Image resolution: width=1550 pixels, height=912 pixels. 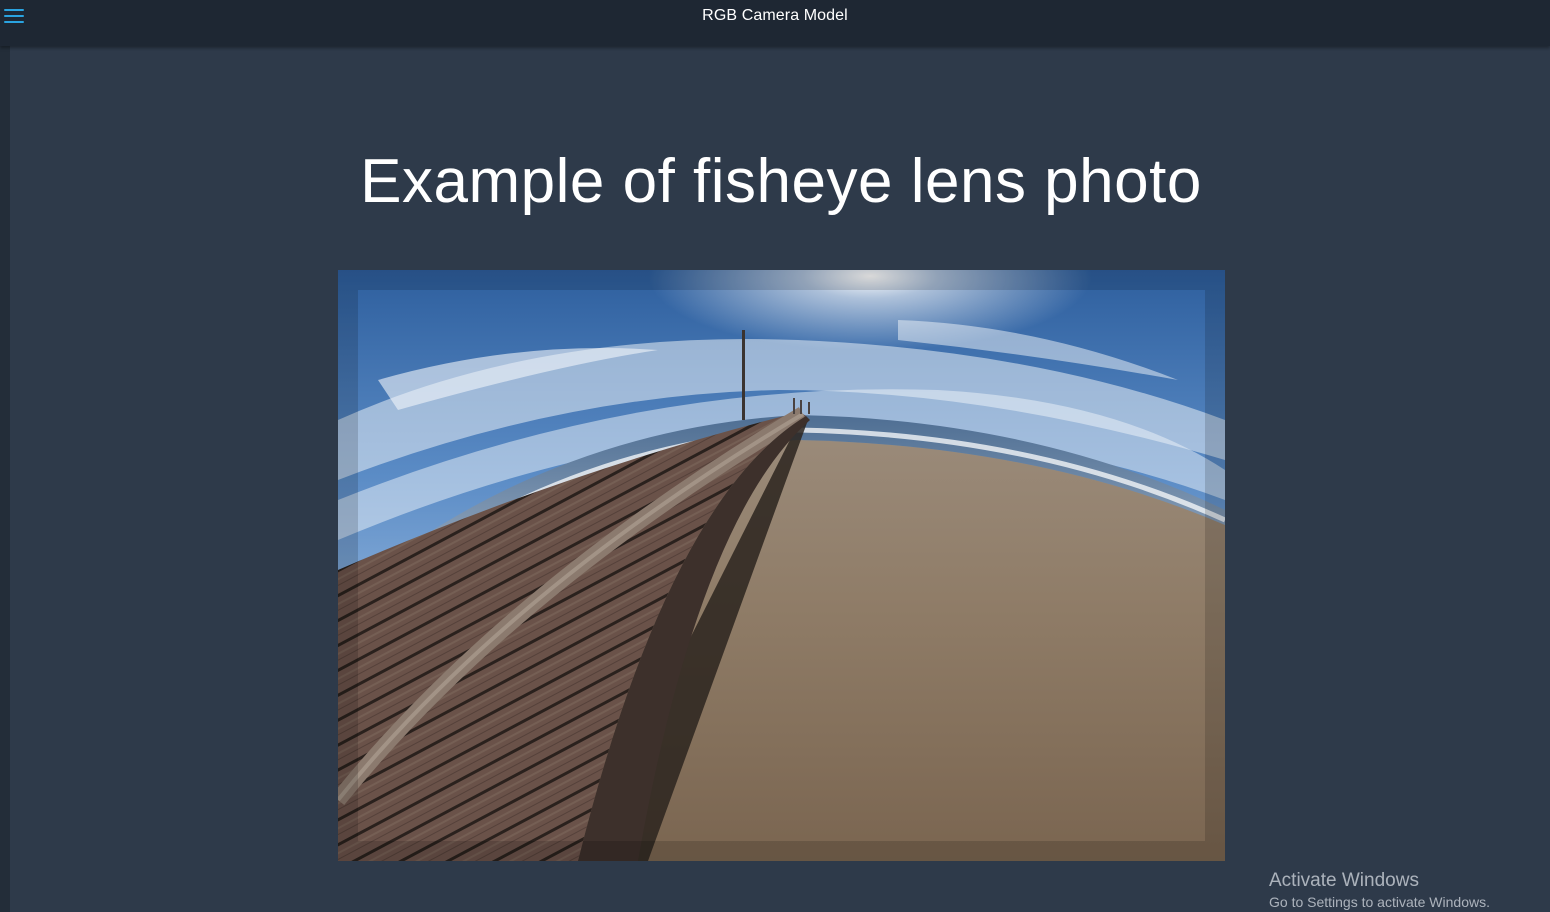 I want to click on slide-heading: Example of fisheye lens photo, so click(x=781, y=181).